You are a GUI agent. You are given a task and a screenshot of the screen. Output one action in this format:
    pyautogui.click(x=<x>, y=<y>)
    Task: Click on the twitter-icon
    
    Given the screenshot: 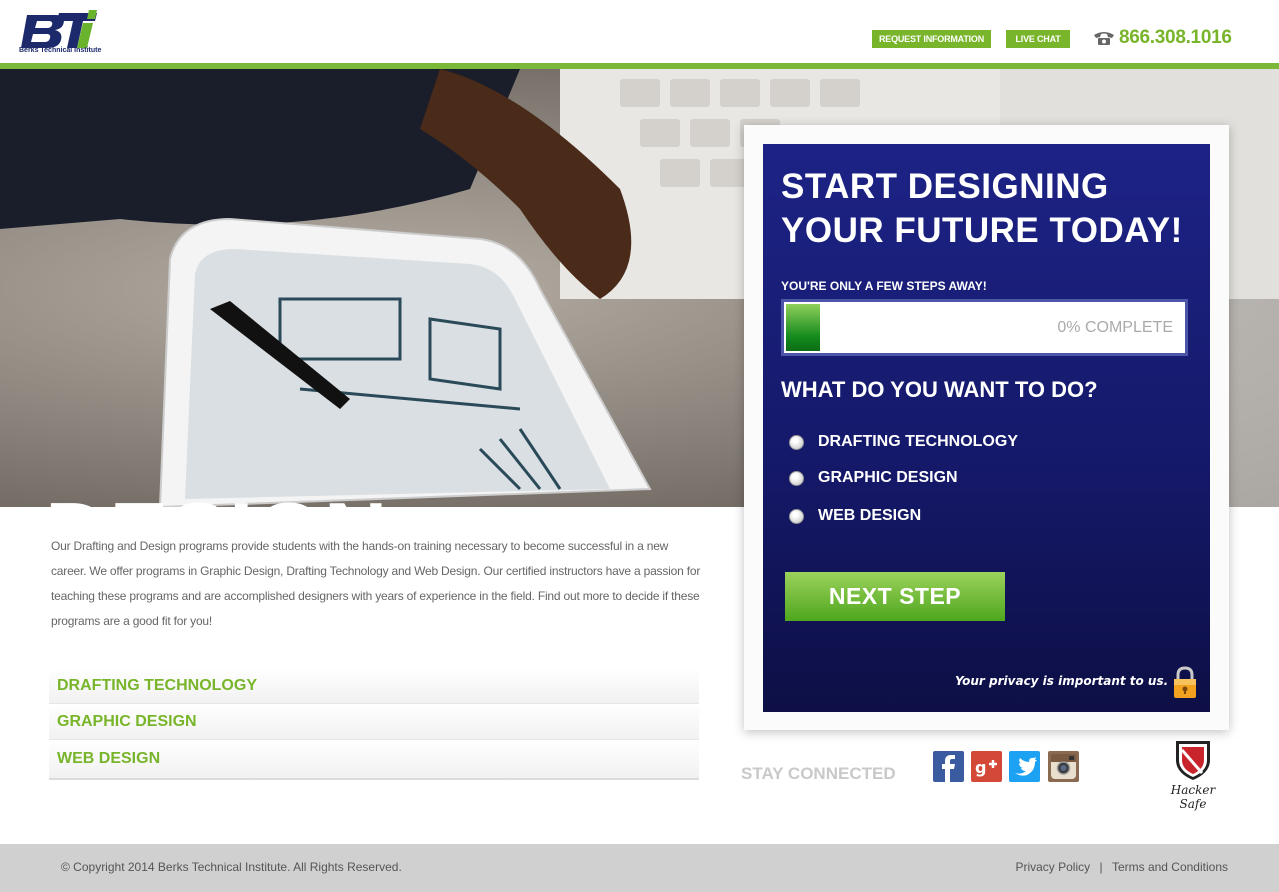 What is the action you would take?
    pyautogui.click(x=1024, y=766)
    